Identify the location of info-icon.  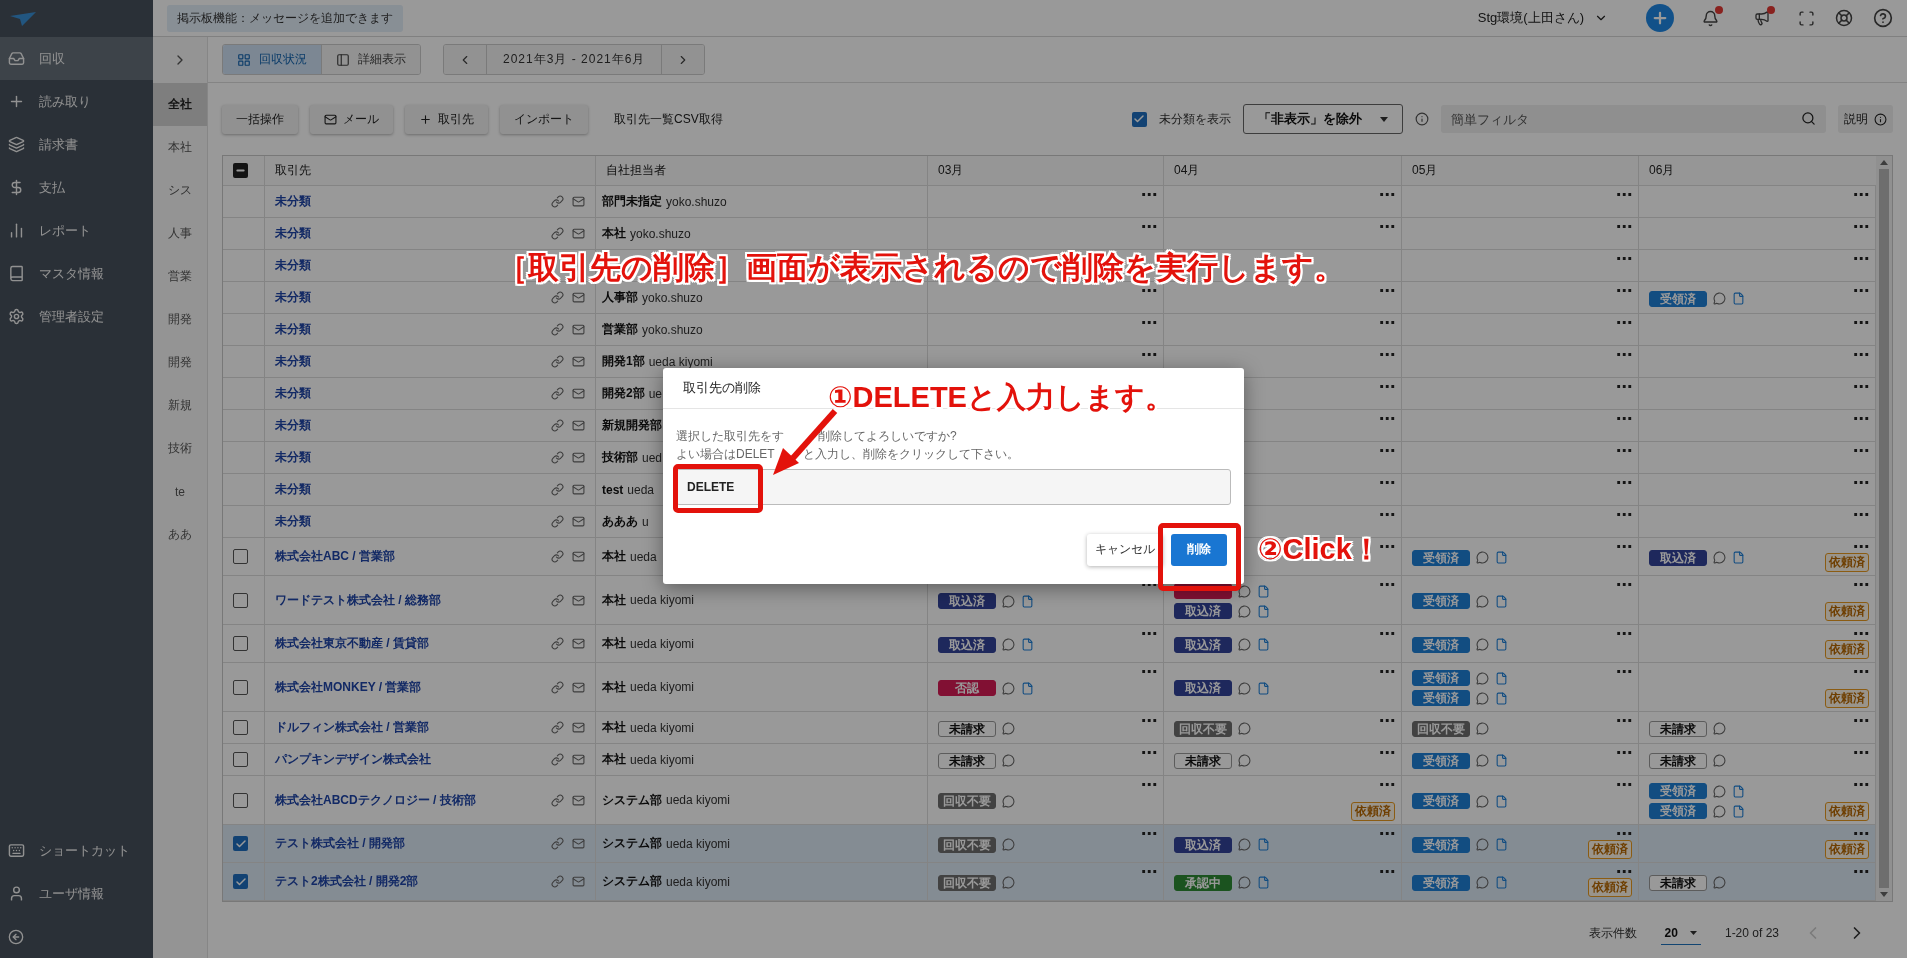
(1421, 119).